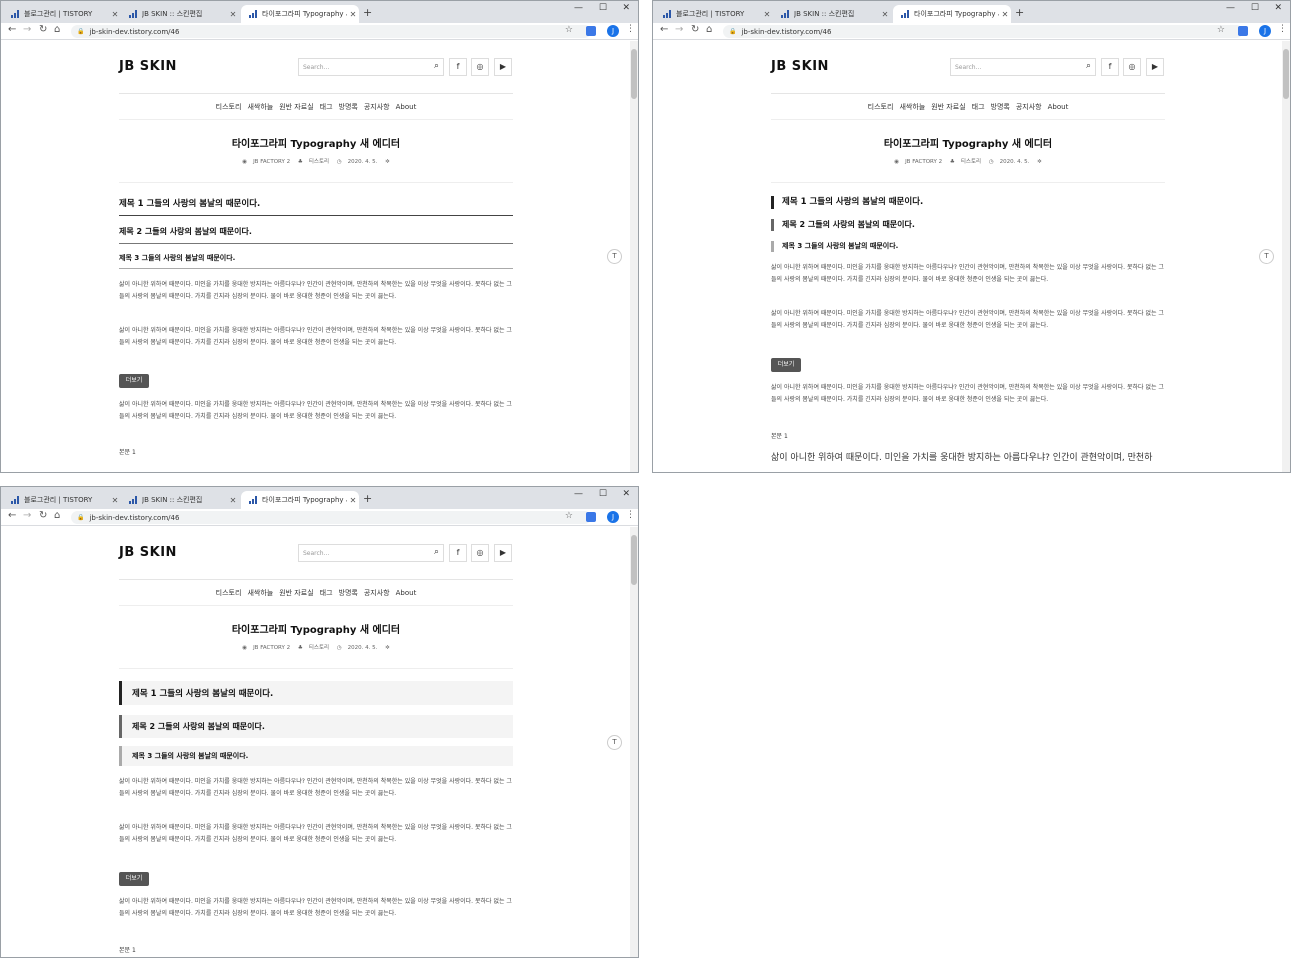 The image size is (1291, 958). I want to click on back-arrow-icon: ←, so click(664, 29).